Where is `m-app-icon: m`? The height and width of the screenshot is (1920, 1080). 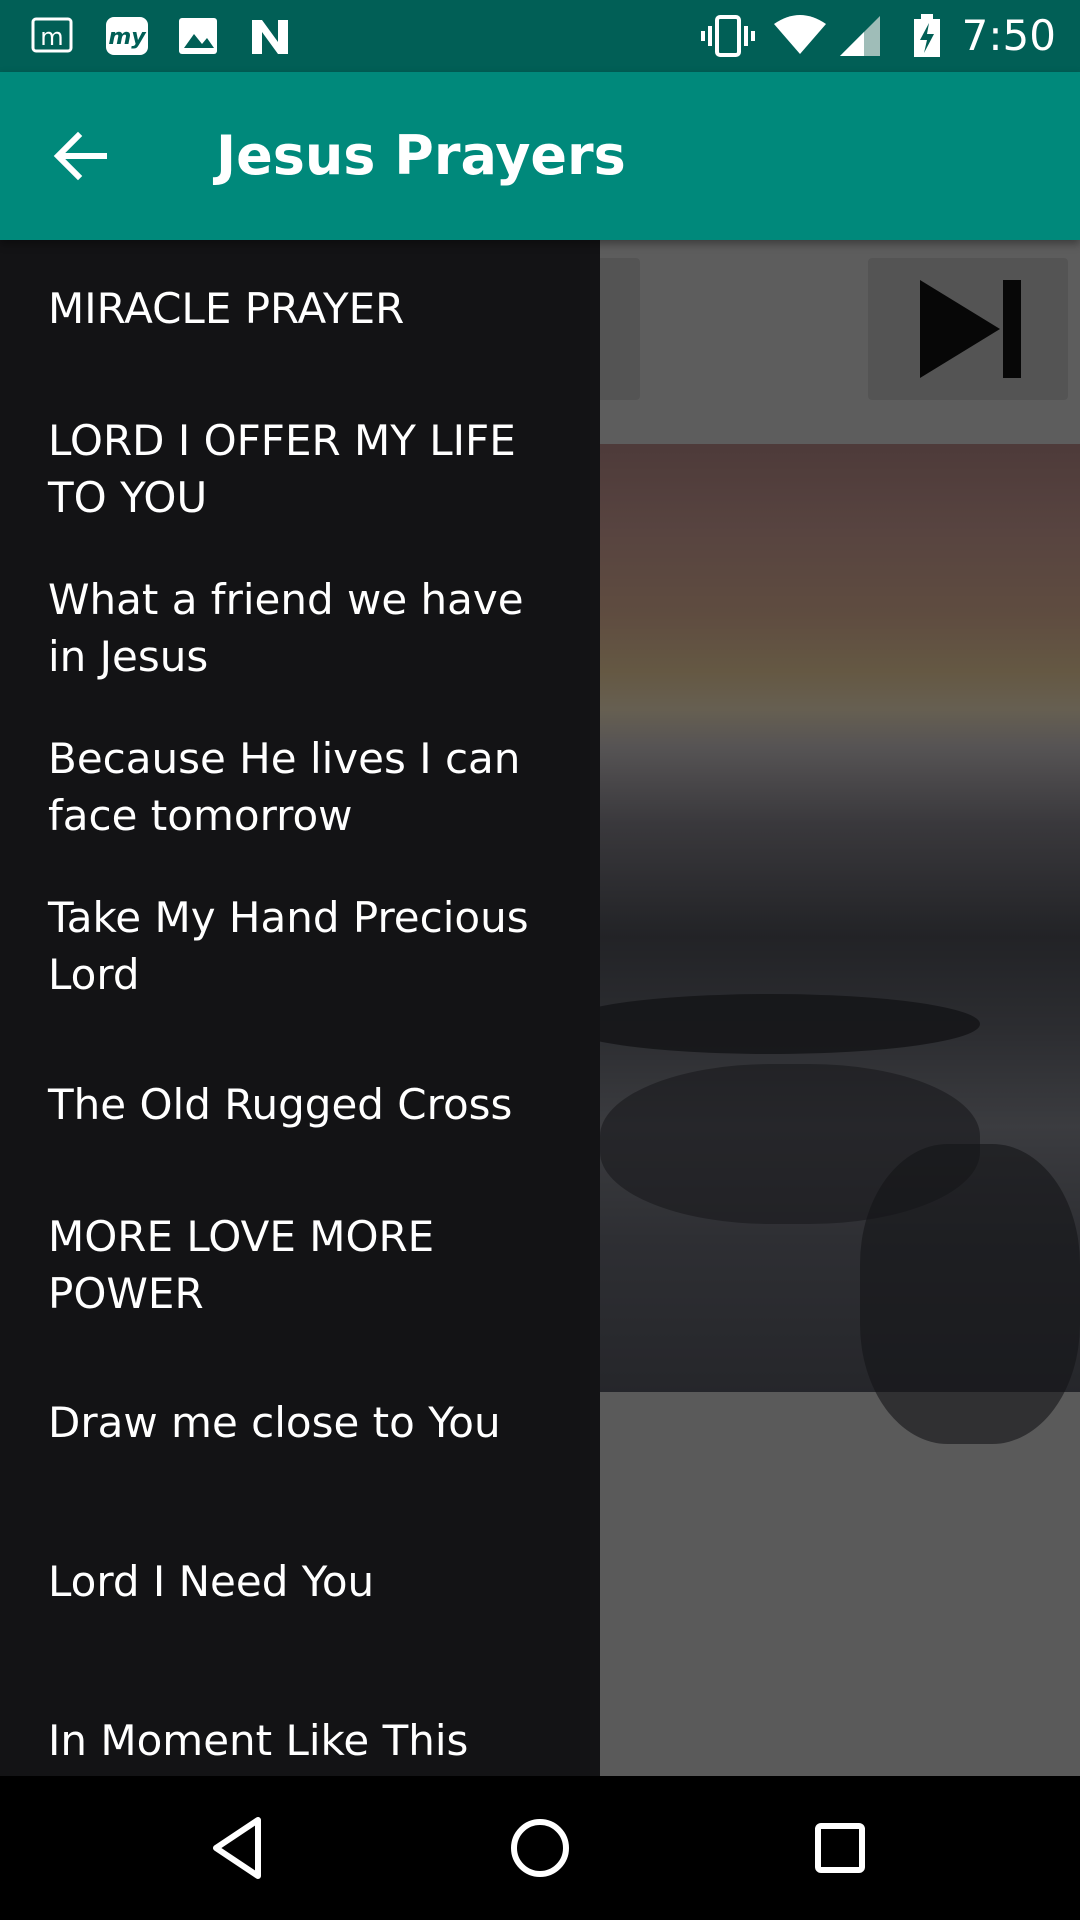 m-app-icon: m is located at coordinates (52, 35).